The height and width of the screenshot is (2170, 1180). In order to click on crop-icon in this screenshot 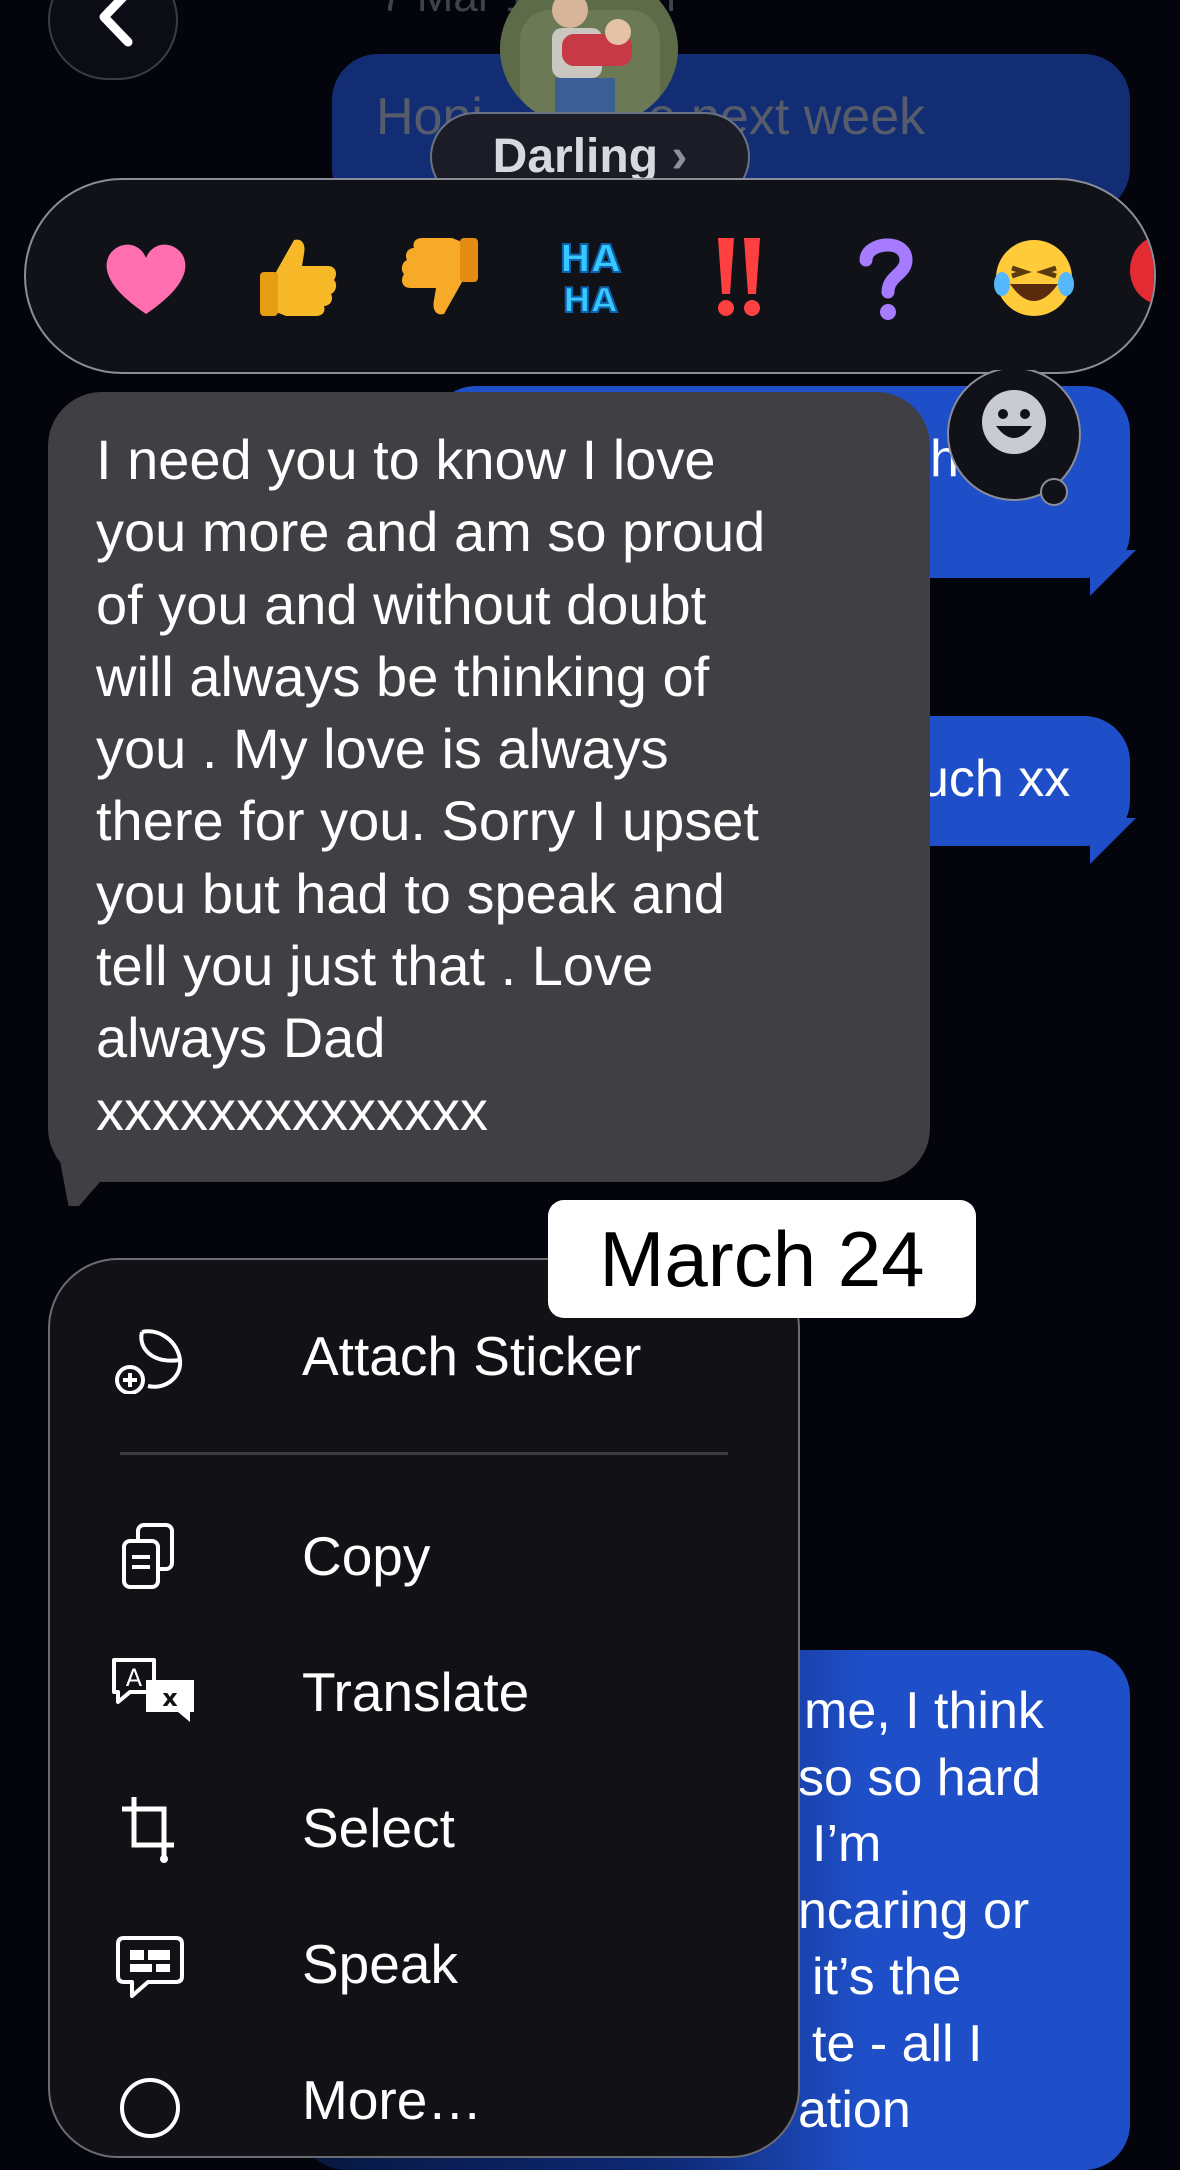, I will do `click(148, 1830)`.